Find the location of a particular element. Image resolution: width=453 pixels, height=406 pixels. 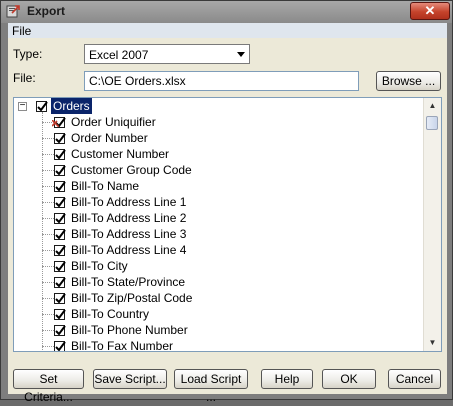

tree-item: Order Number is located at coordinates (219, 138).